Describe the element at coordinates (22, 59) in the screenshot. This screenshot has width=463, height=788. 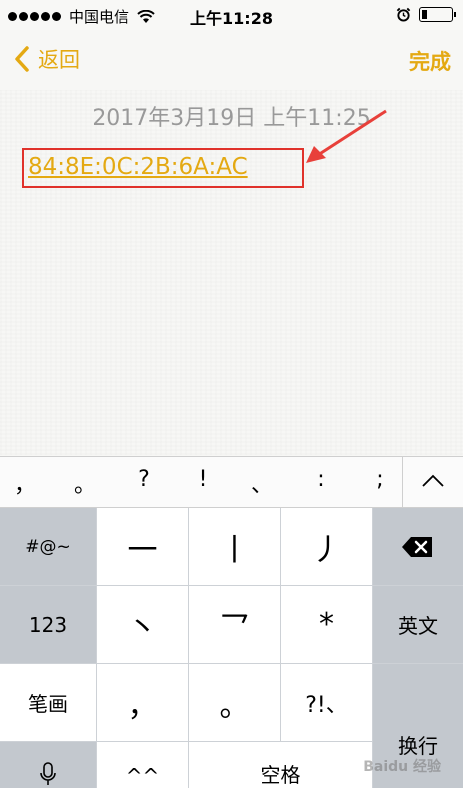
I see `chevron-left-icon` at that location.